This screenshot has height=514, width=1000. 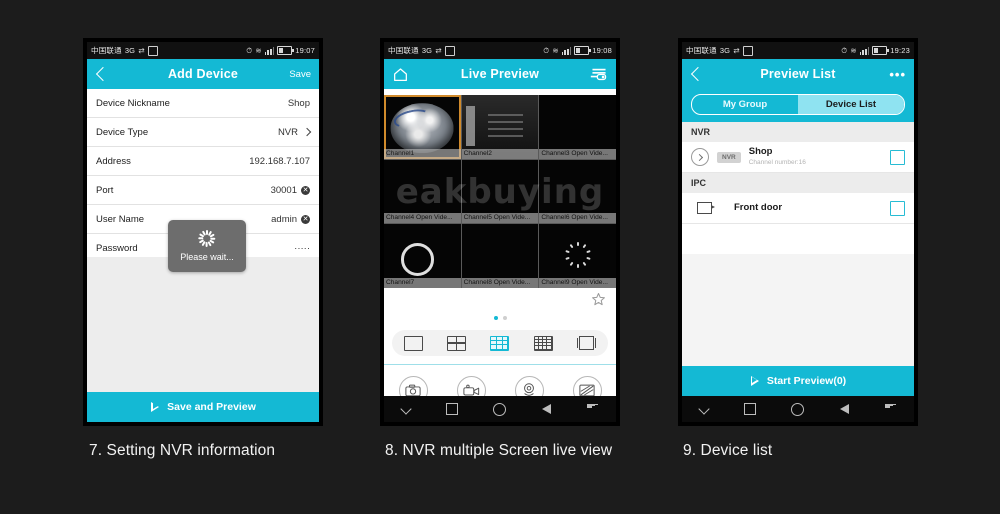 I want to click on image-adjust-icon, so click(x=587, y=390).